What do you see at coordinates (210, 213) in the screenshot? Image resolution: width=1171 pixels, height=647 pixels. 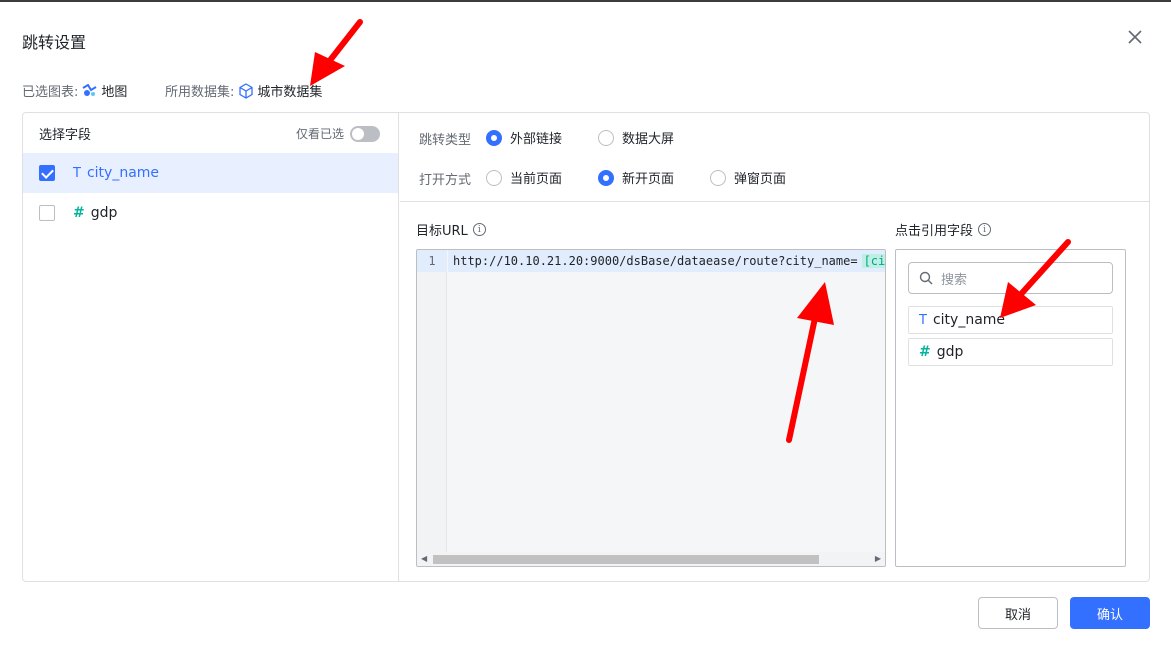 I see `field-row-gdp: # gdp` at bounding box center [210, 213].